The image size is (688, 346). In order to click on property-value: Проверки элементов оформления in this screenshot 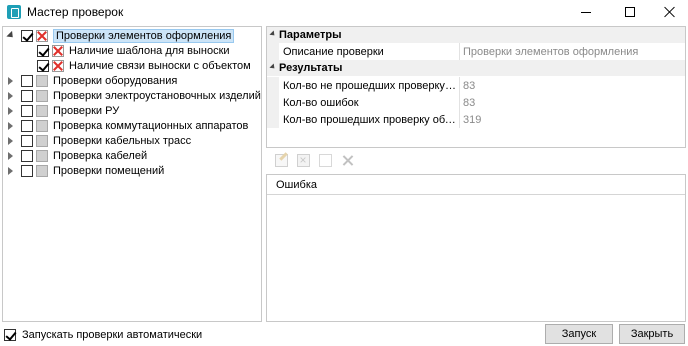, I will do `click(551, 51)`.